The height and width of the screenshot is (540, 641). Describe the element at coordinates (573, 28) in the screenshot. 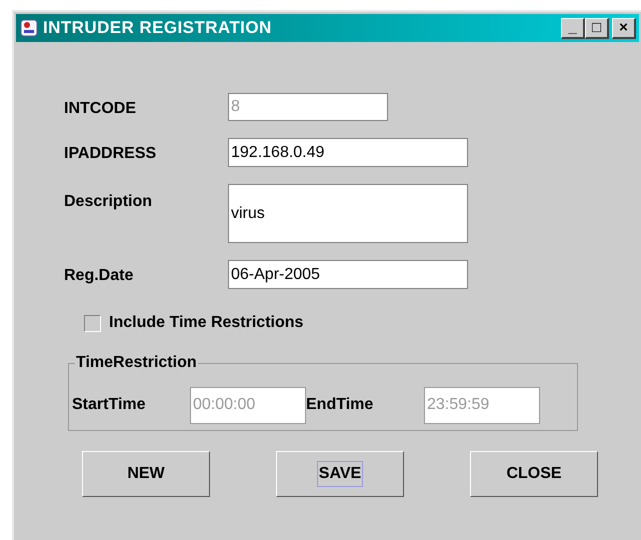

I see `minimize-button: _` at that location.